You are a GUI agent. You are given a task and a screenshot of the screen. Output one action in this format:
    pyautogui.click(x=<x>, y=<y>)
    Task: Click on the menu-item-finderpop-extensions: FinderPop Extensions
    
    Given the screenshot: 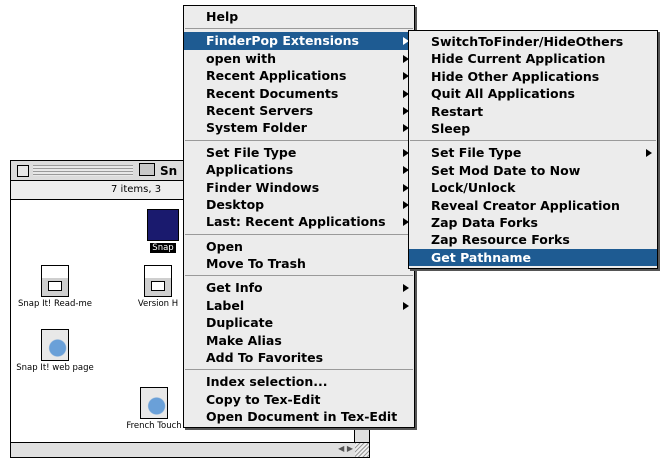 What is the action you would take?
    pyautogui.click(x=299, y=41)
    